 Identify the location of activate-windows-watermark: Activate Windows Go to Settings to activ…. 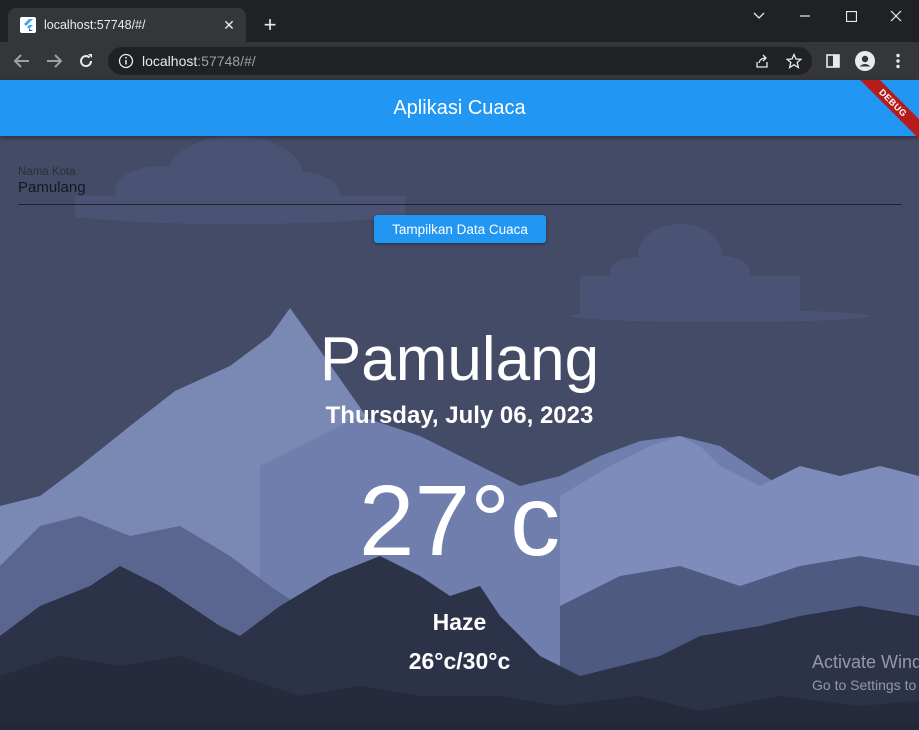
(865, 672).